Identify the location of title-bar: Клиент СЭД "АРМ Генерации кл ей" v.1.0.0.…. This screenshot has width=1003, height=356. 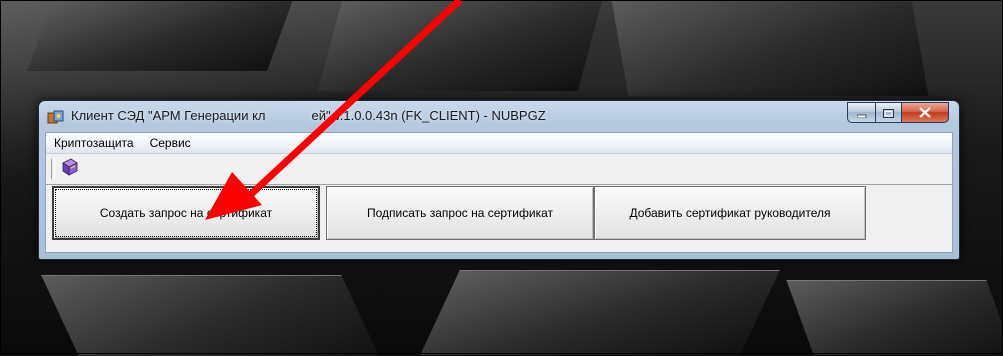
(499, 116).